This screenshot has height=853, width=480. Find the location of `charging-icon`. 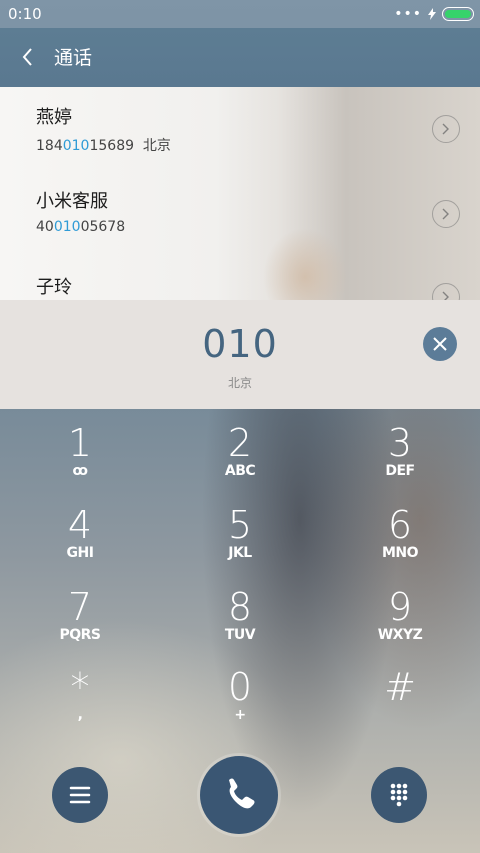

charging-icon is located at coordinates (432, 14).